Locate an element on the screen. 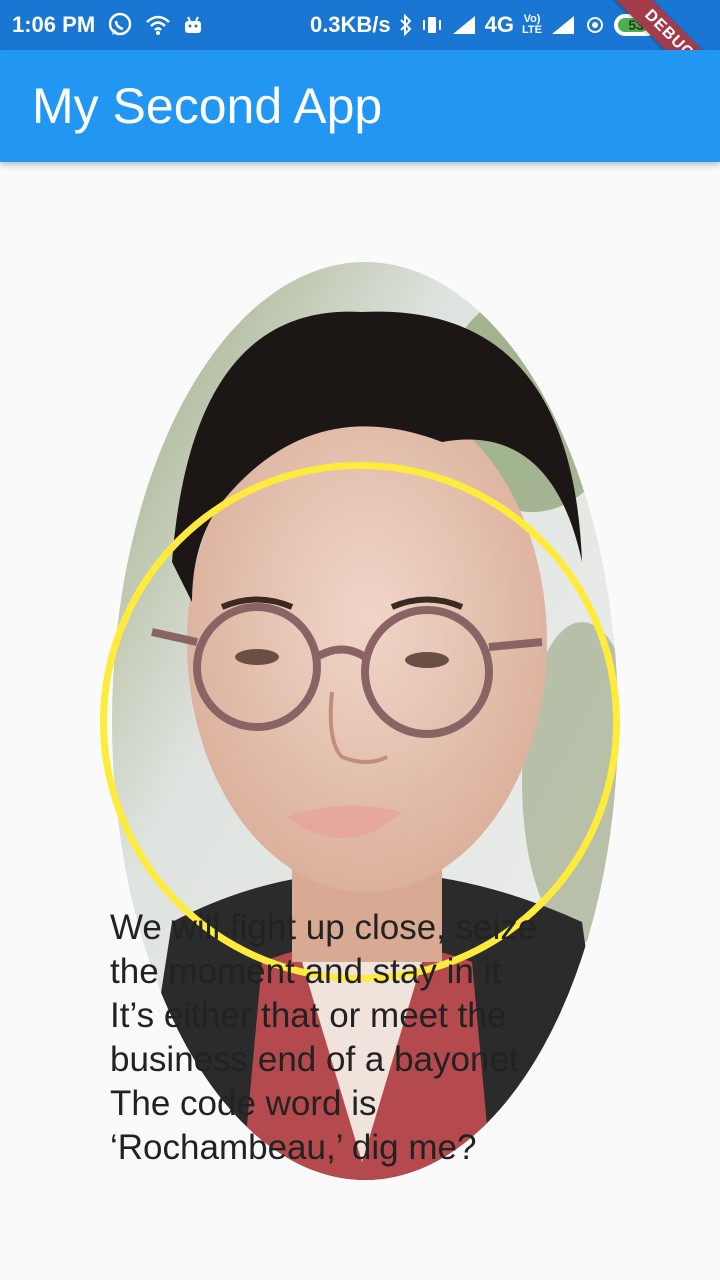 The width and height of the screenshot is (720, 1280). quote-line: The code word is is located at coordinates (243, 1103).